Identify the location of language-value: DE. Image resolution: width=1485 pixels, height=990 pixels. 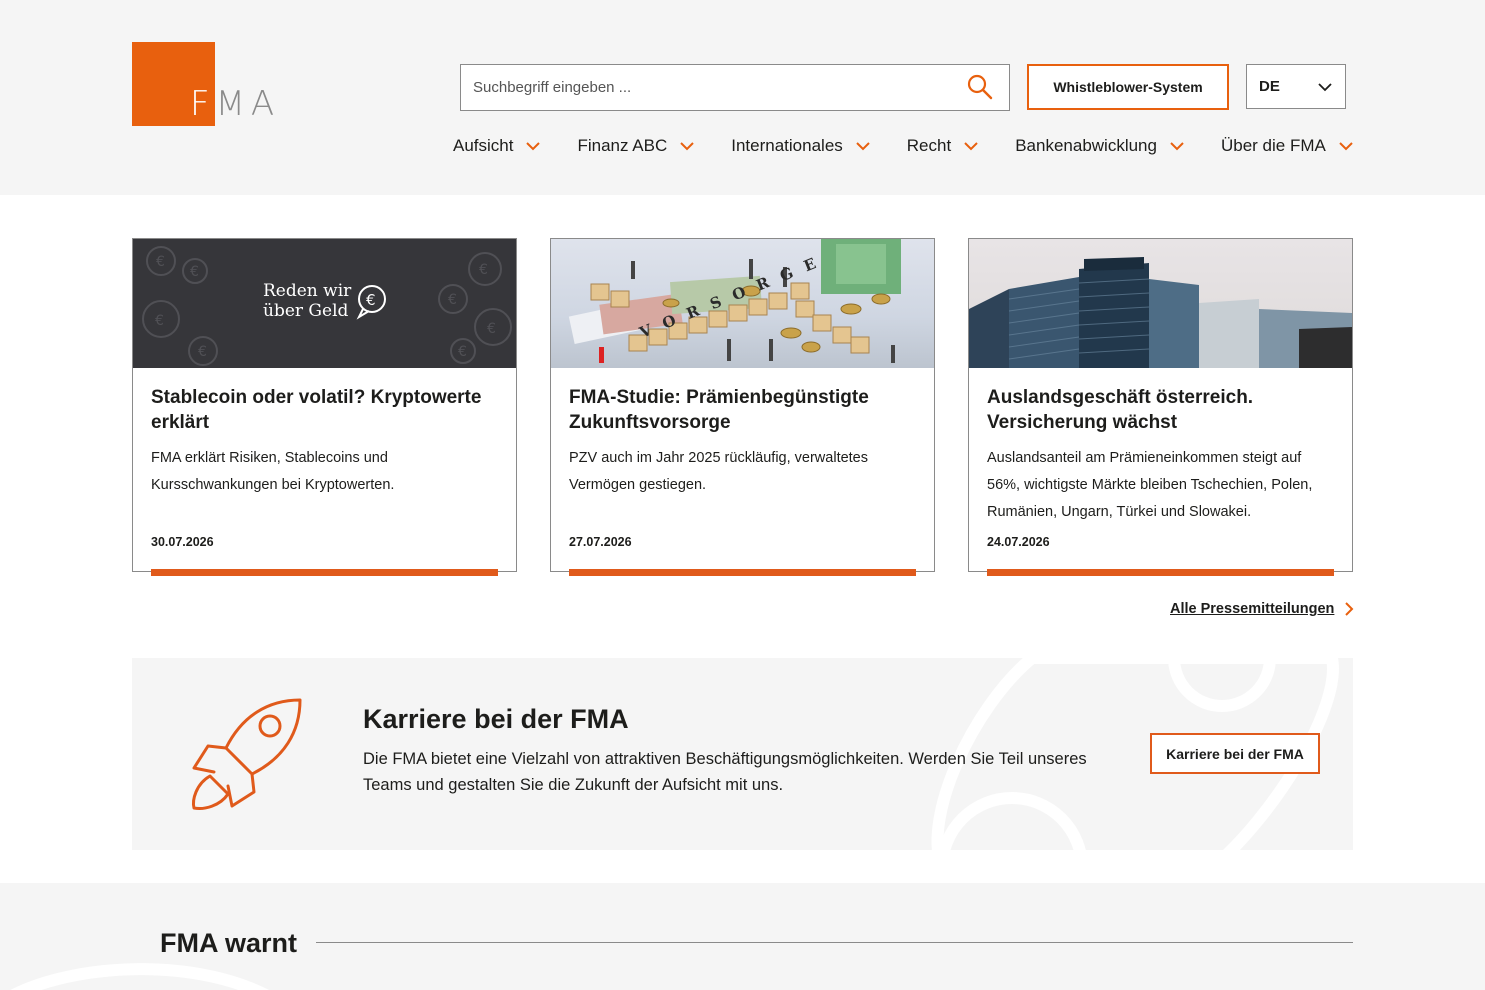
(1269, 86).